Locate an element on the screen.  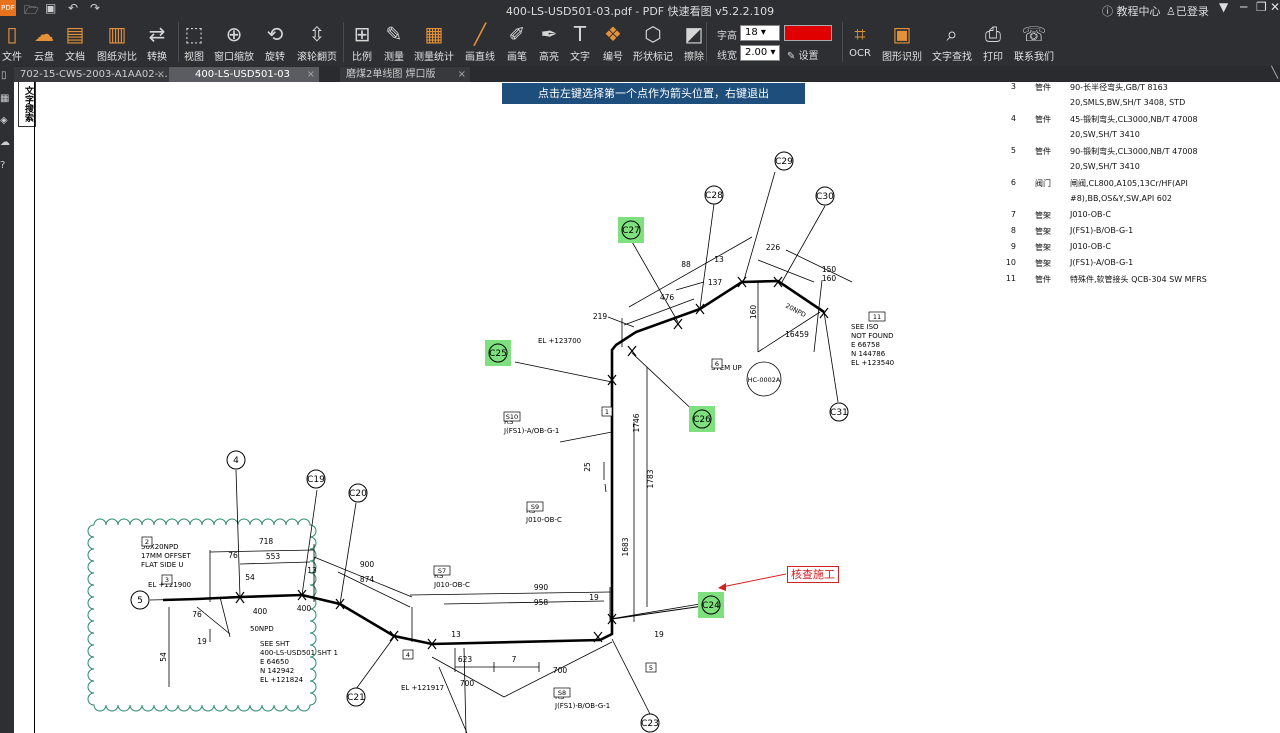
branch-line is located at coordinates (661, 612).